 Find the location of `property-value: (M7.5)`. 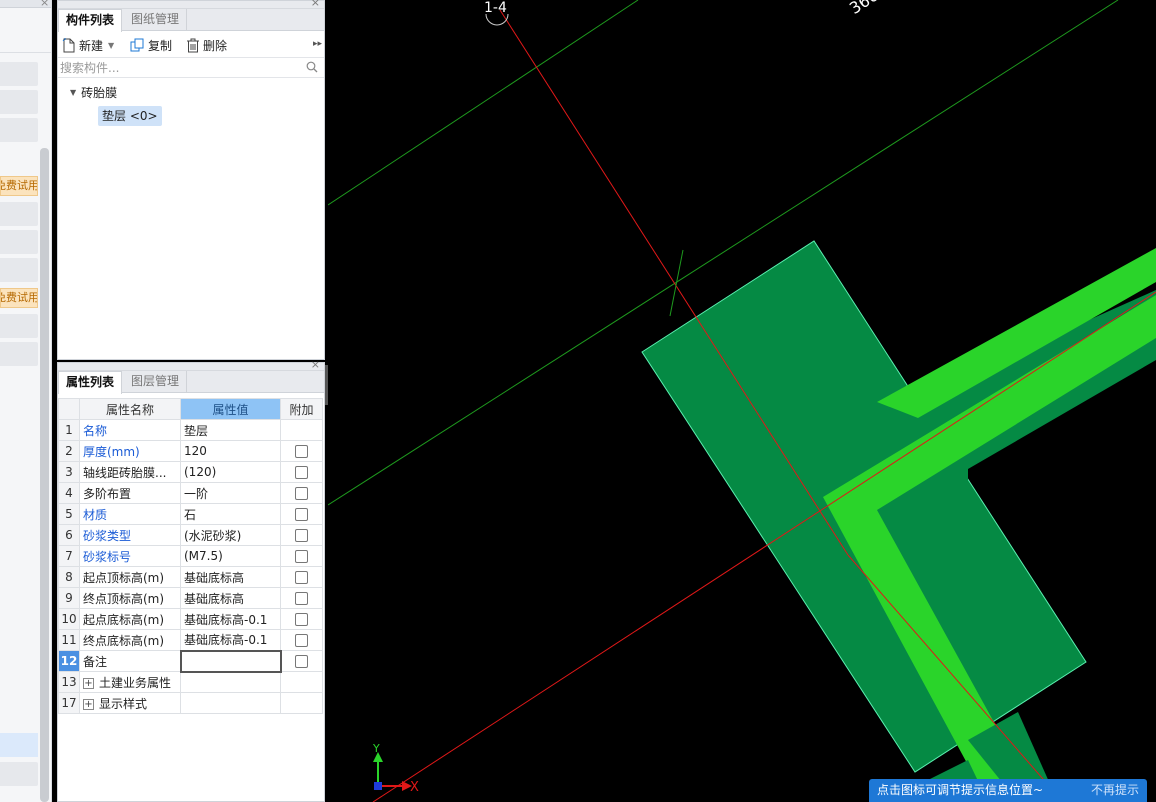

property-value: (M7.5) is located at coordinates (230, 556).